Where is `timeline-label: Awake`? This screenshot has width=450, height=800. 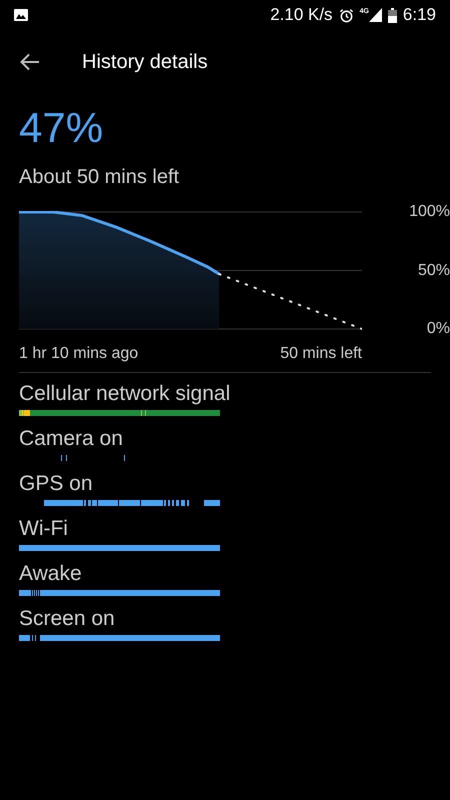 timeline-label: Awake is located at coordinates (51, 574).